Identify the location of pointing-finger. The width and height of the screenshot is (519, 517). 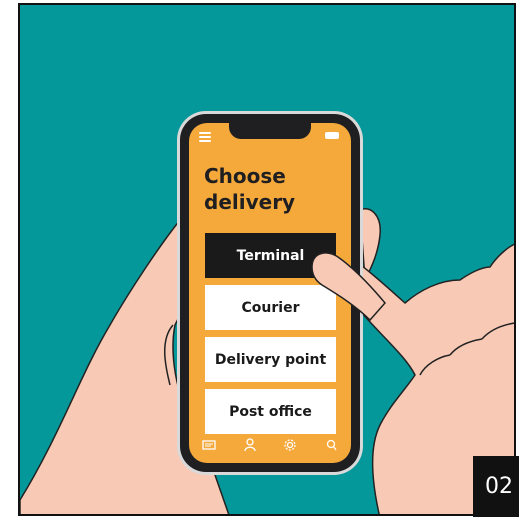
(348, 287).